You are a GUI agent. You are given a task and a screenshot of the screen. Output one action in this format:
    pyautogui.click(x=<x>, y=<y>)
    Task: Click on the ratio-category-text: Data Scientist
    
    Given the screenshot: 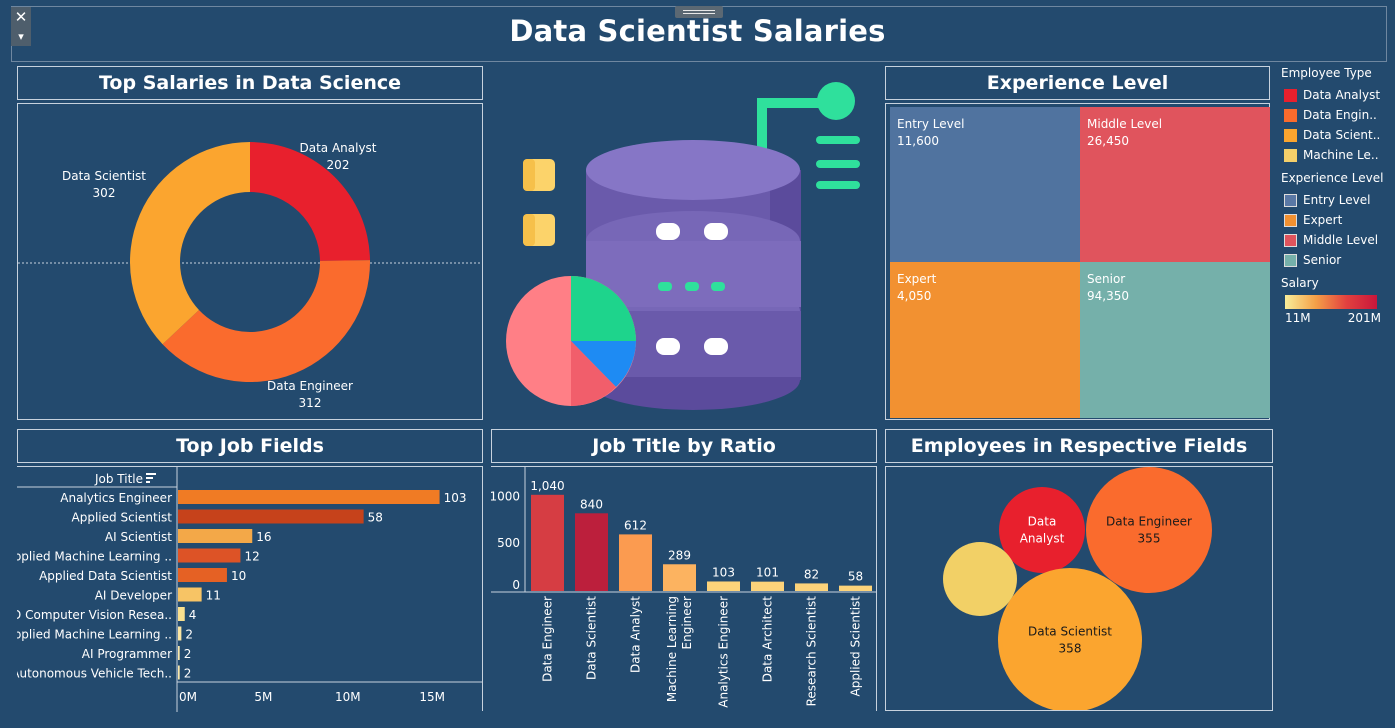 What is the action you would take?
    pyautogui.click(x=592, y=638)
    